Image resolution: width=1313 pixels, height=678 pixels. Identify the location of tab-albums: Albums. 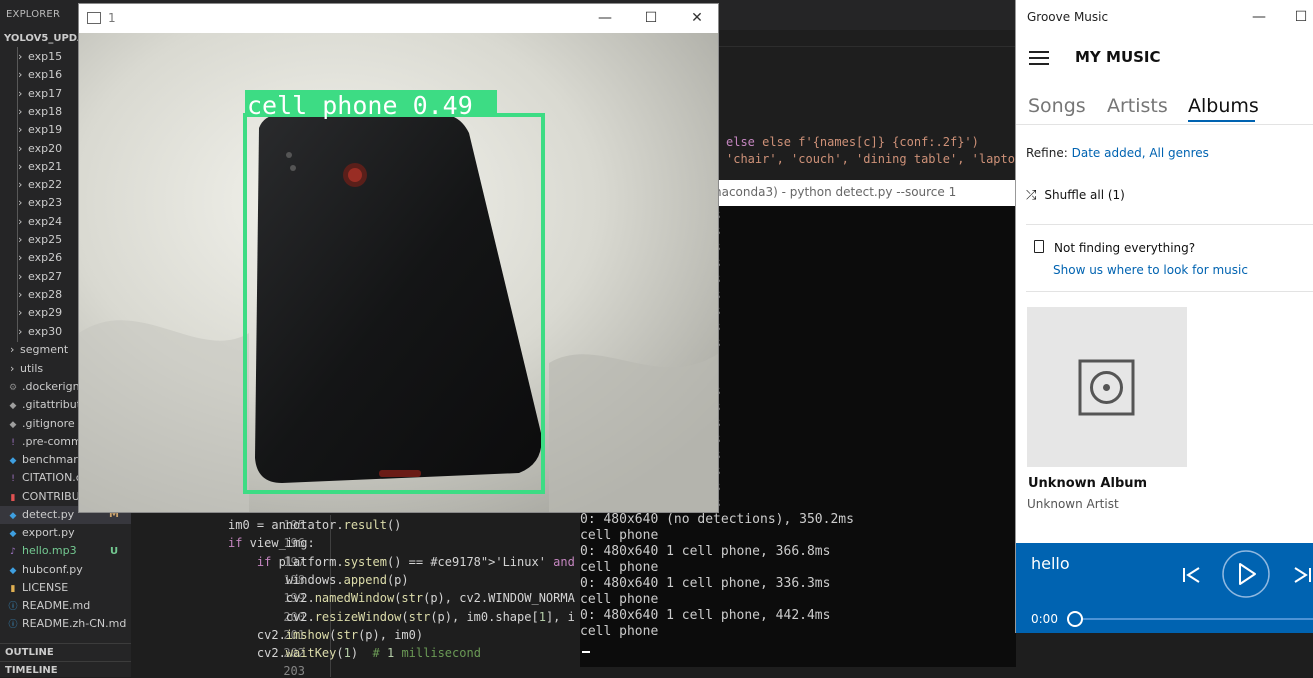
(1223, 106).